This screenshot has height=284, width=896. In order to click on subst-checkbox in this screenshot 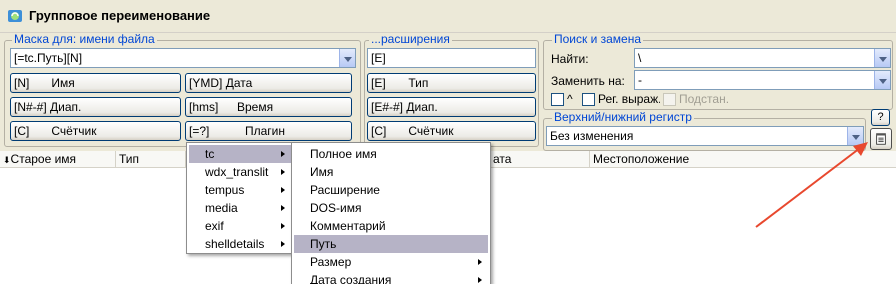, I will do `click(669, 99)`.